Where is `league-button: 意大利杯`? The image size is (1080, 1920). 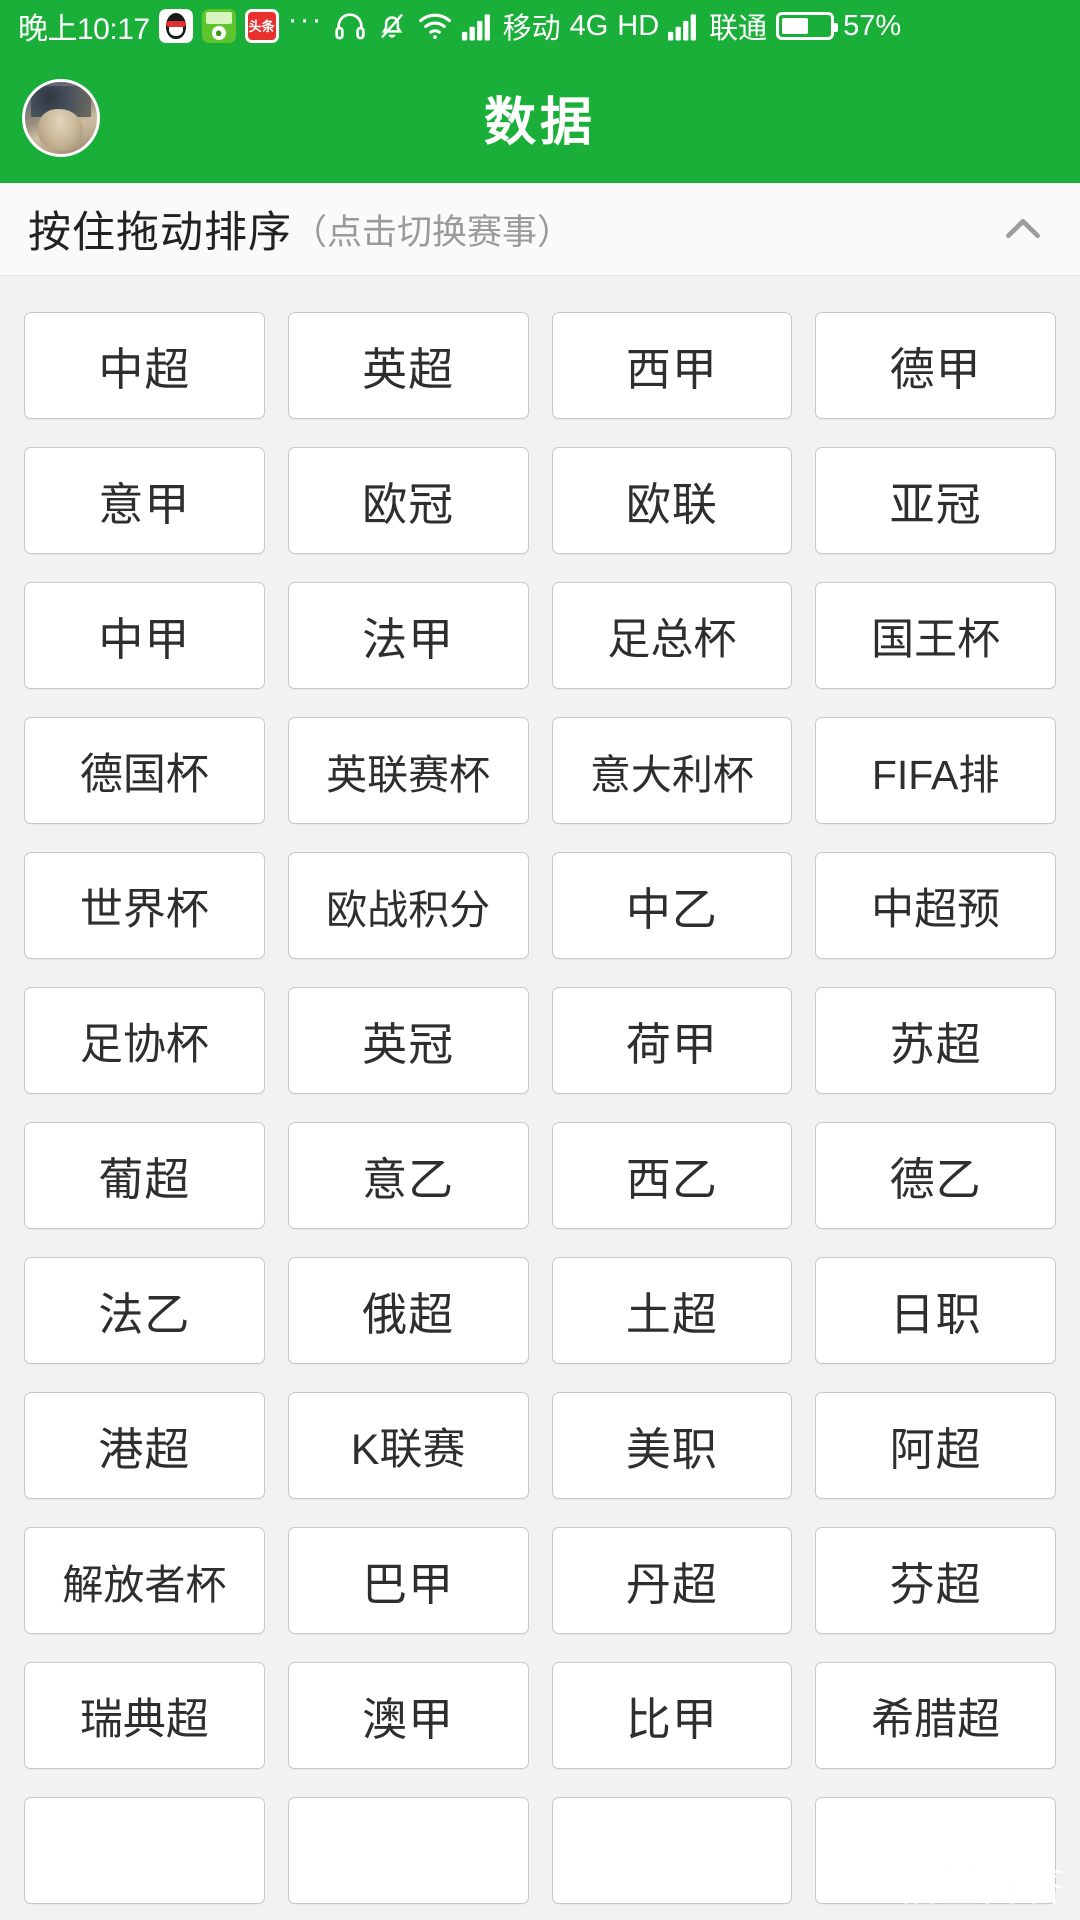 league-button: 意大利杯 is located at coordinates (672, 770).